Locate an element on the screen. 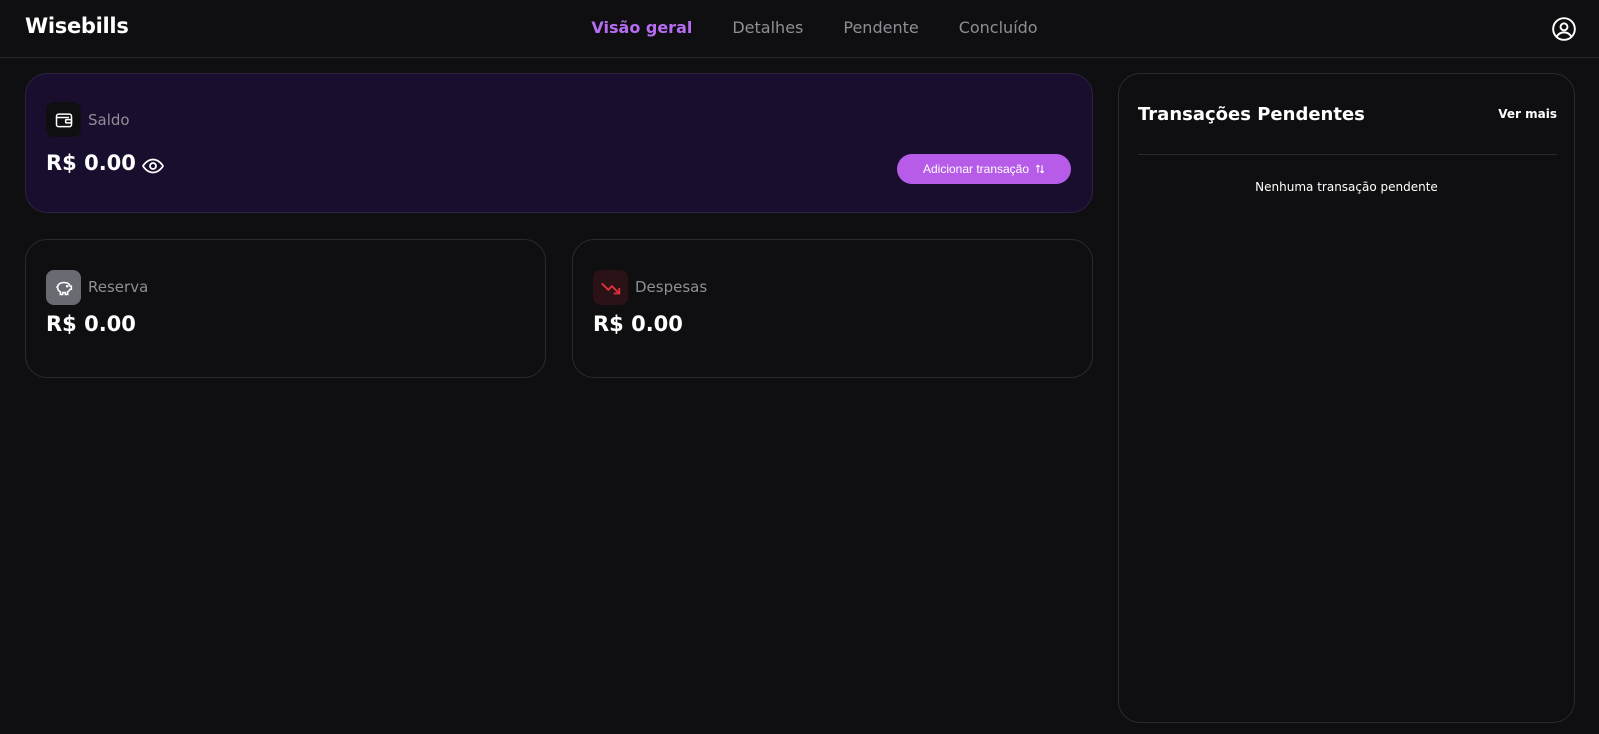  despesas-card: Despesas R$ 0.00 is located at coordinates (832, 308).